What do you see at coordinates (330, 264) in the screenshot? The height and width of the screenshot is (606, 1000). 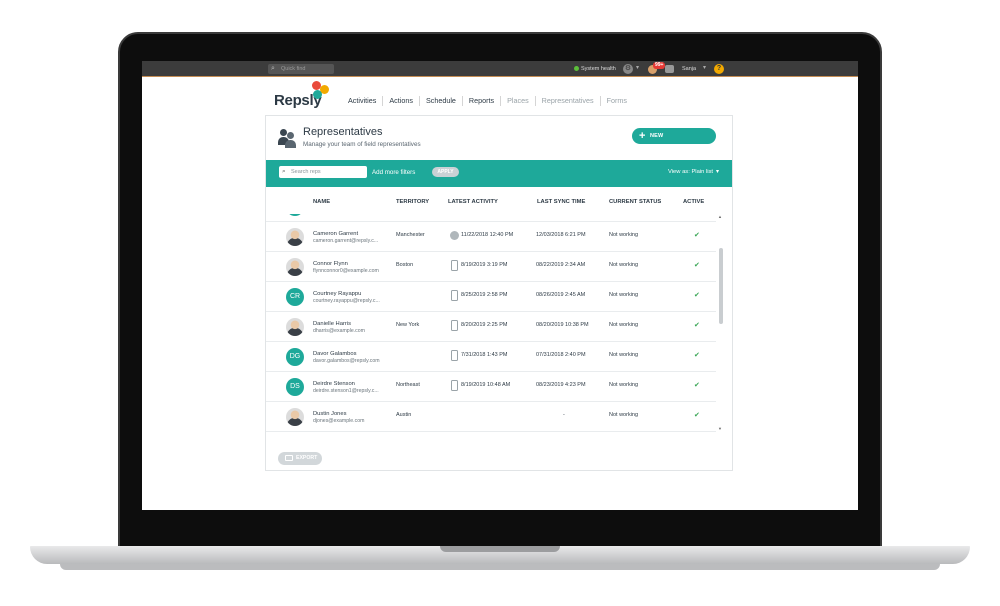 I see `rep-name: Connor Flynn` at bounding box center [330, 264].